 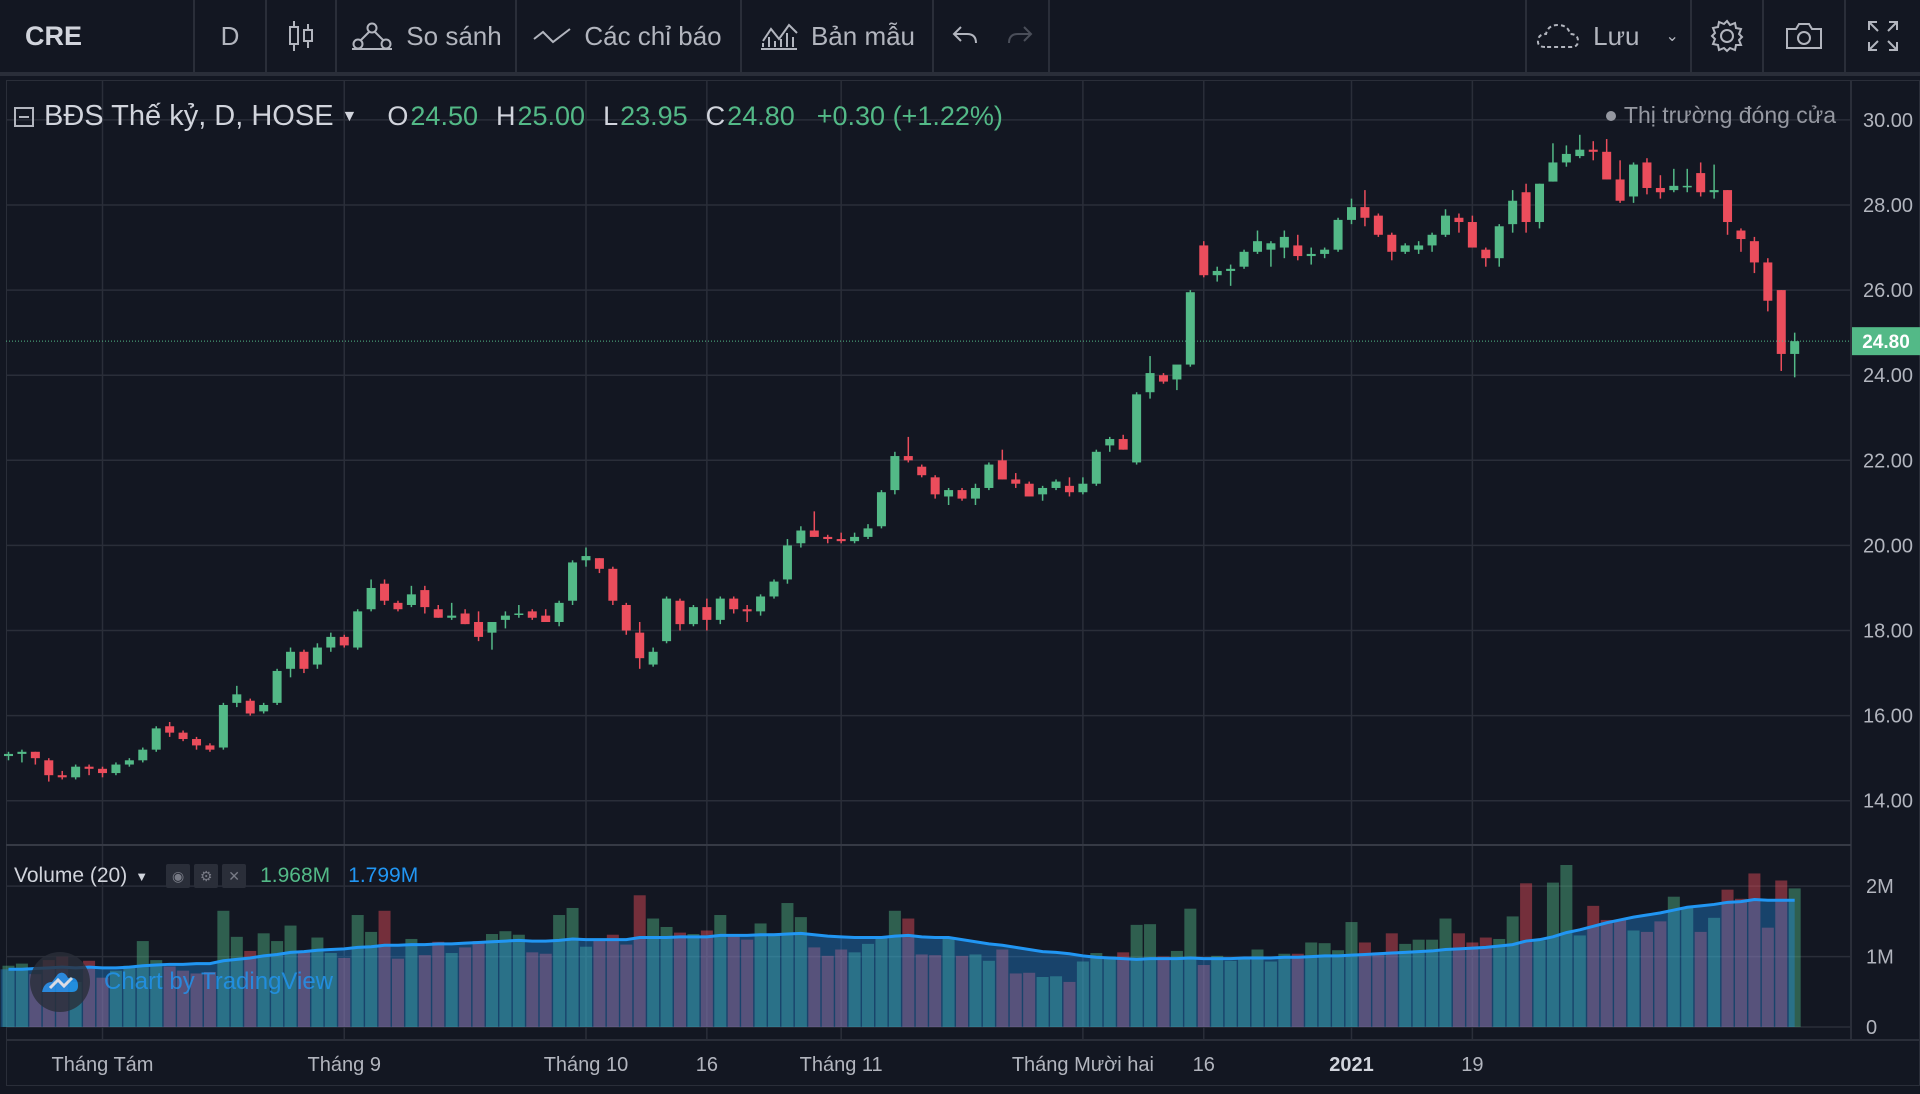 What do you see at coordinates (219, 981) in the screenshot?
I see `watermark-text: Chart by TradingView` at bounding box center [219, 981].